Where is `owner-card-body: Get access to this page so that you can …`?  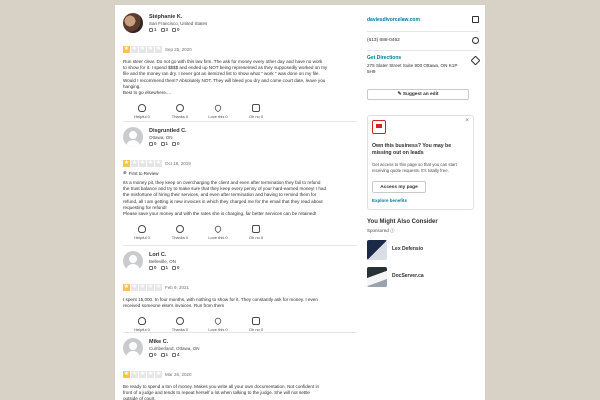 owner-card-body: Get access to this page so that you can … is located at coordinates (414, 167).